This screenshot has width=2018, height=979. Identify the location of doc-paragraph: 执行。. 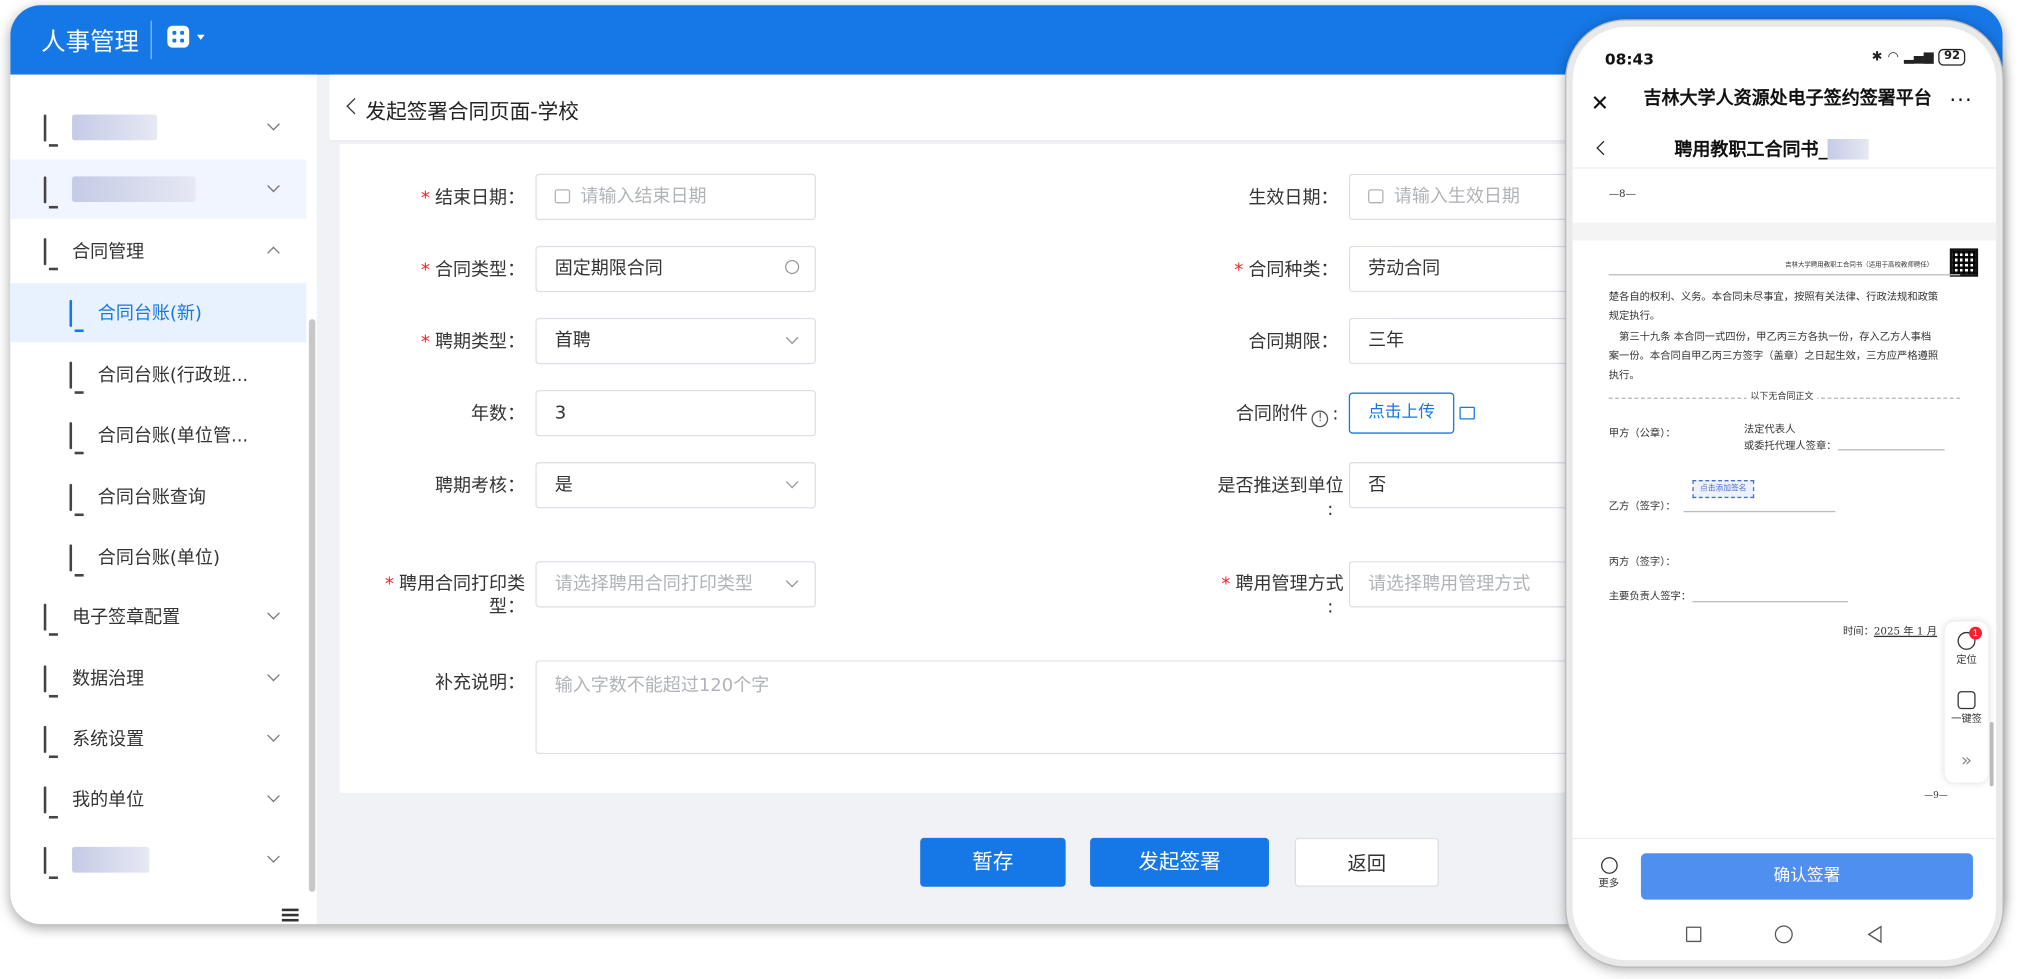
(1624, 375).